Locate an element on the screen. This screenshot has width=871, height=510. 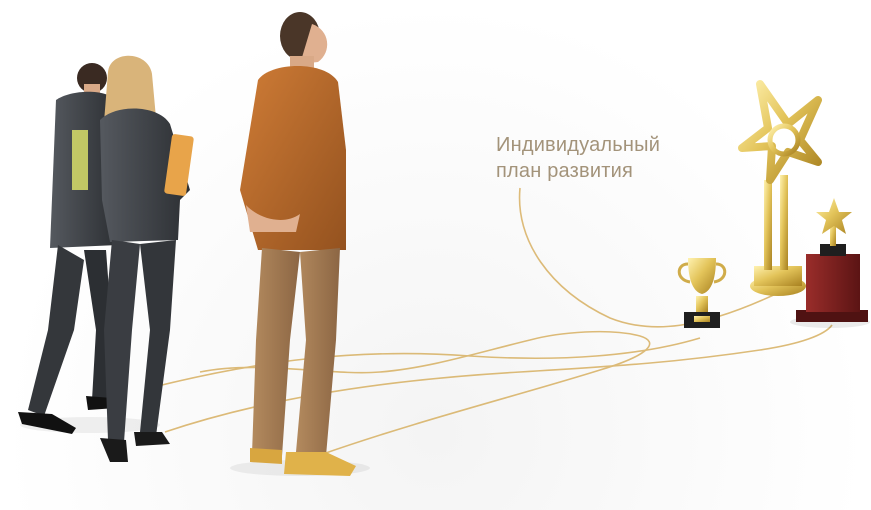
man-in-brown-jacket is located at coordinates (298, 244).